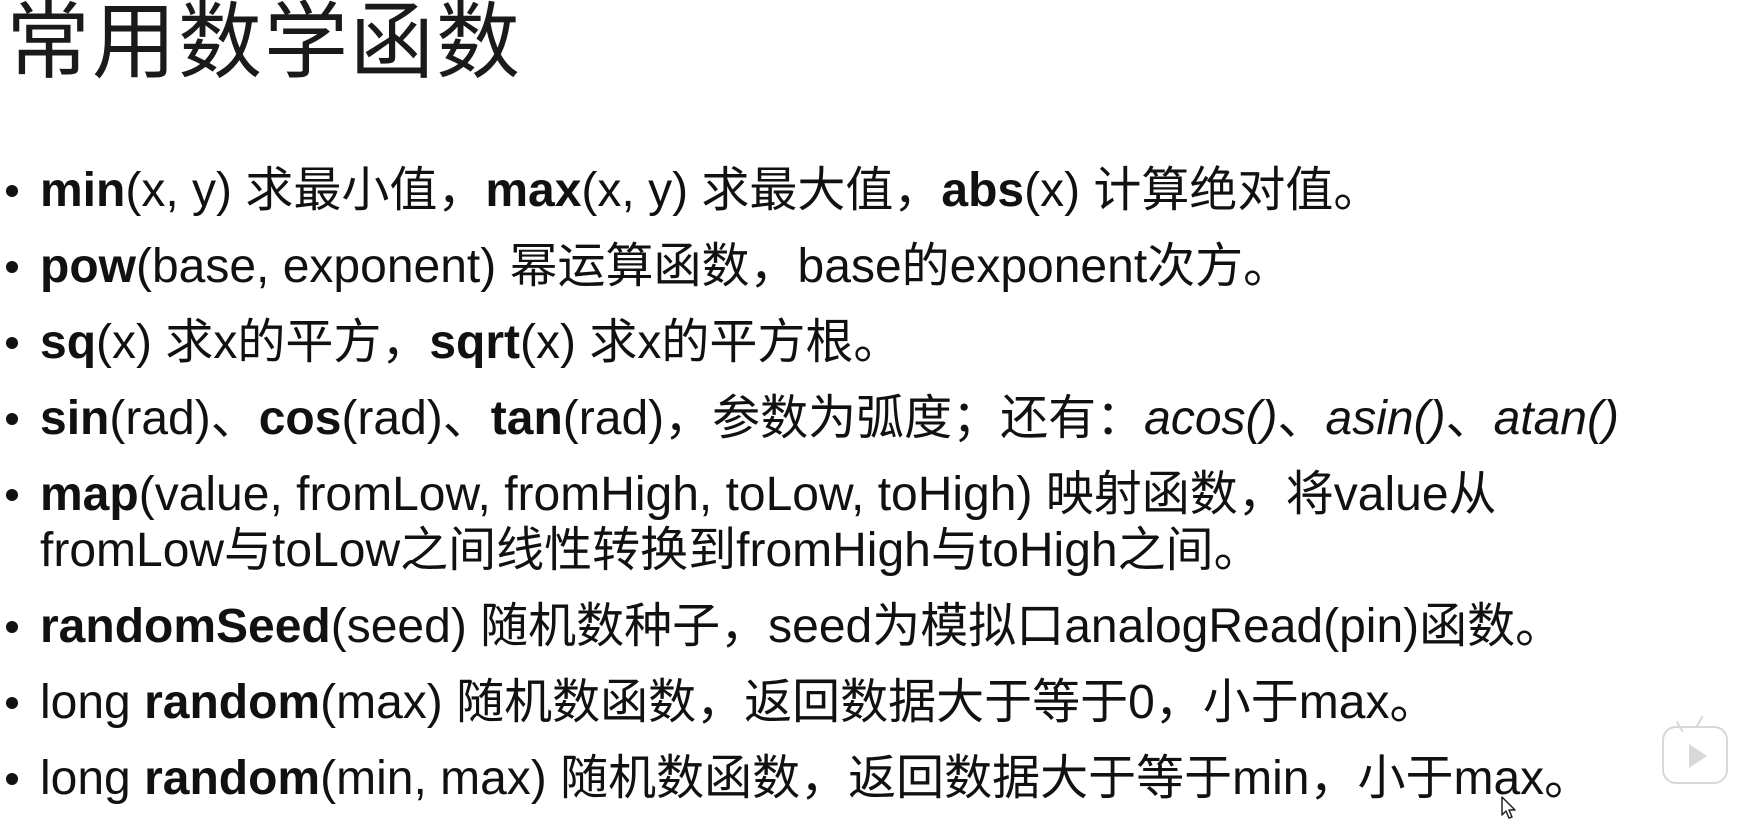 The image size is (1737, 834). What do you see at coordinates (1508, 807) in the screenshot?
I see `mouse-cursor-icon` at bounding box center [1508, 807].